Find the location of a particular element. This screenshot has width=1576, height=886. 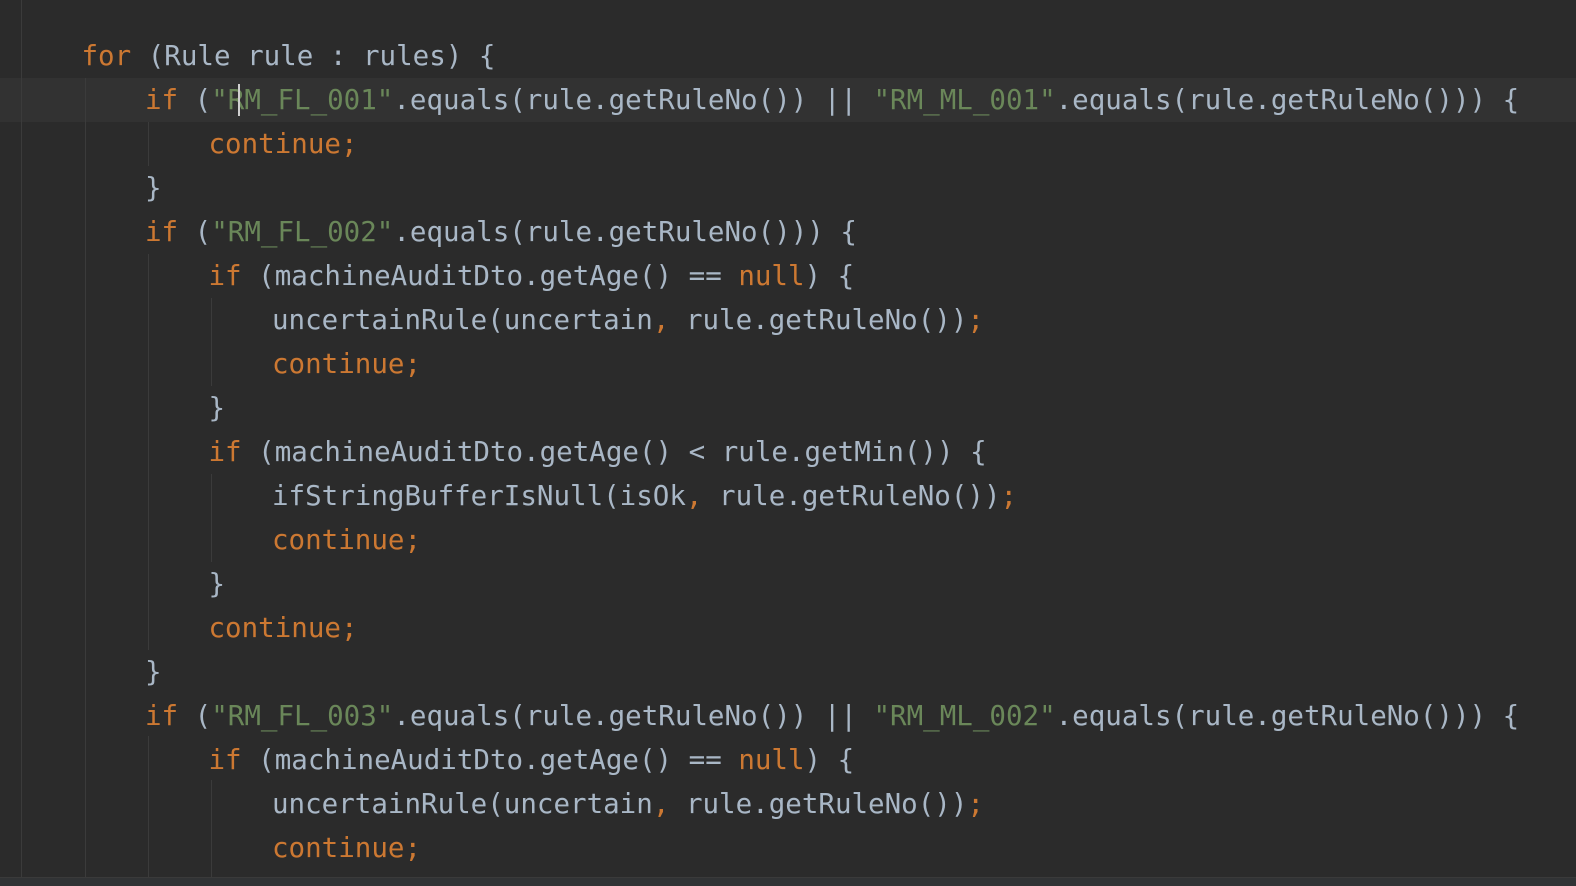

string-token: "RM_ML_001" is located at coordinates (964, 100).